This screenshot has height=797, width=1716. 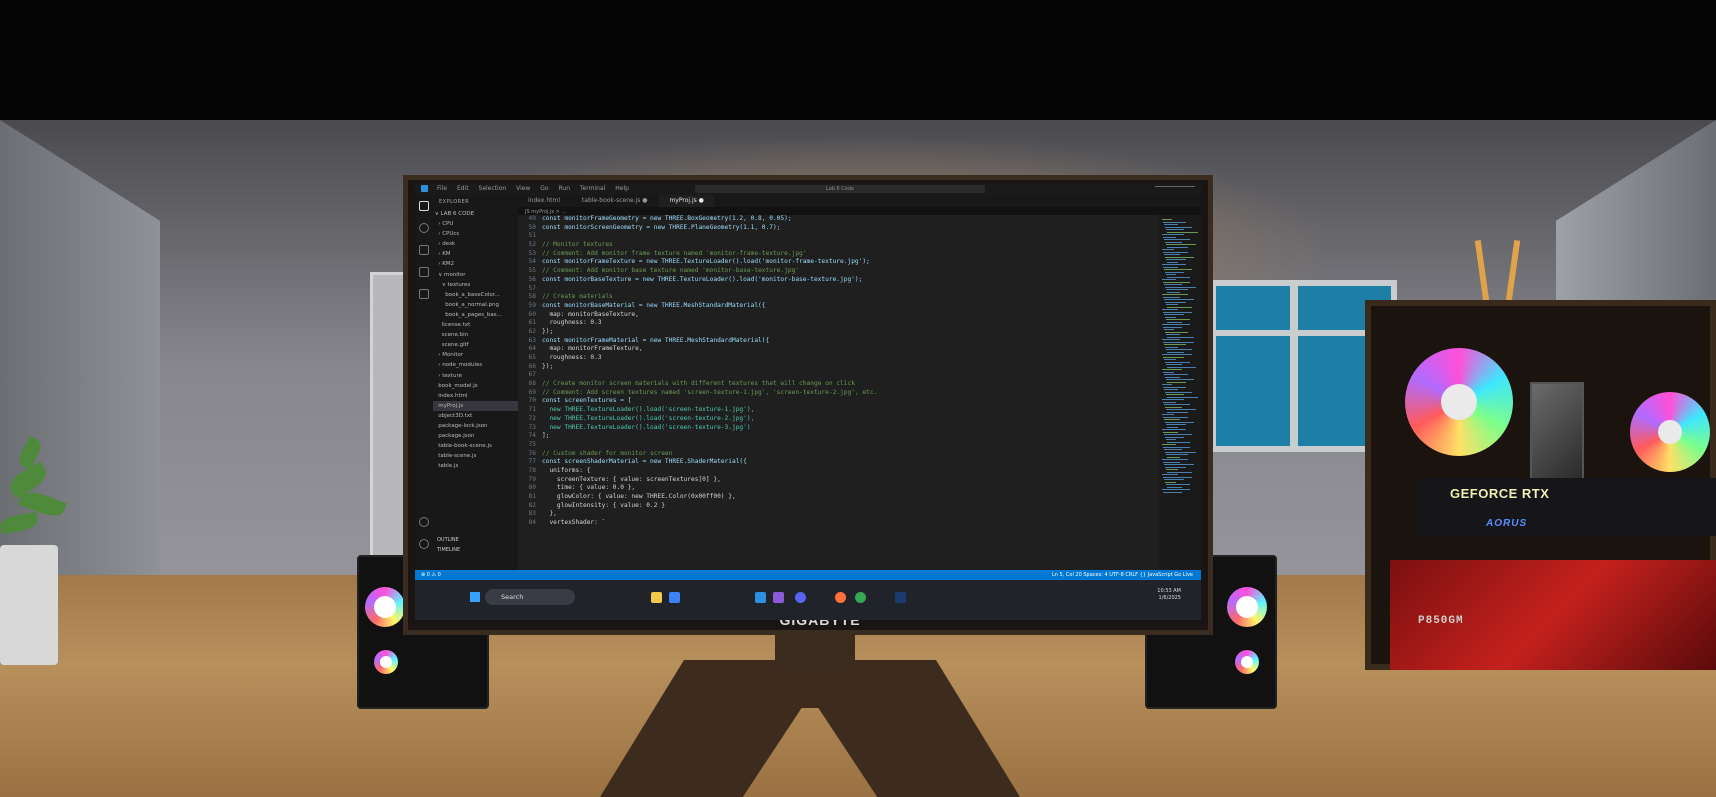 What do you see at coordinates (448, 550) in the screenshot?
I see `timeline-section: TIMELINE` at bounding box center [448, 550].